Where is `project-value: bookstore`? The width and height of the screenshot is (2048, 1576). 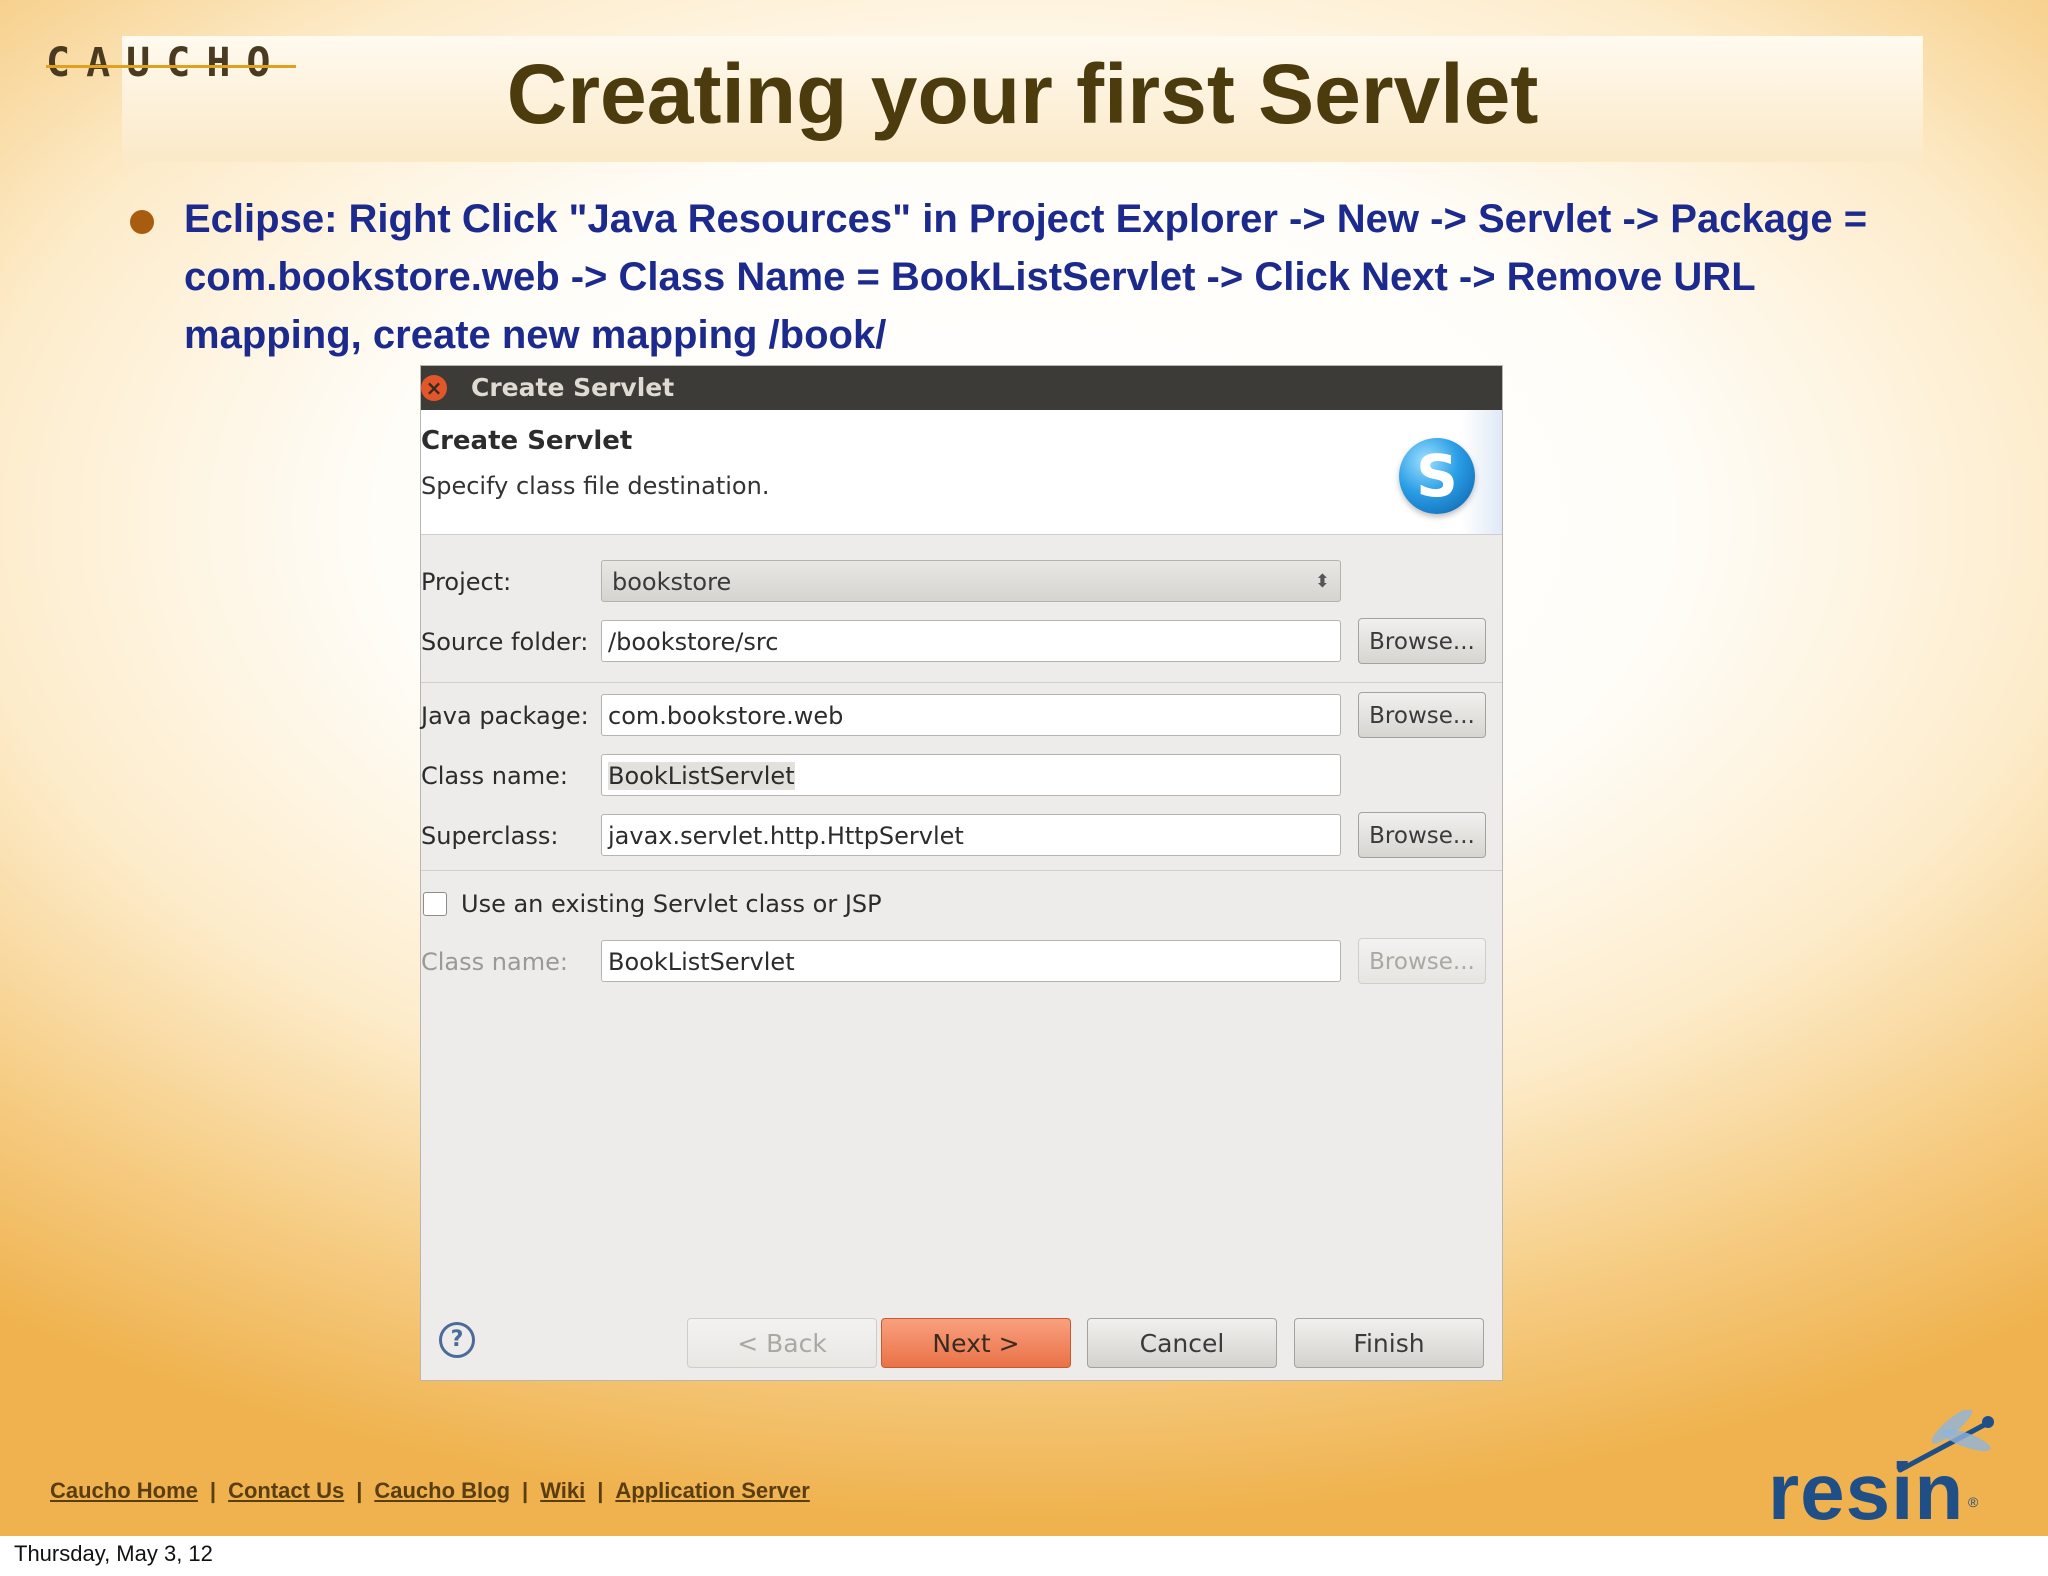
project-value: bookstore is located at coordinates (672, 582).